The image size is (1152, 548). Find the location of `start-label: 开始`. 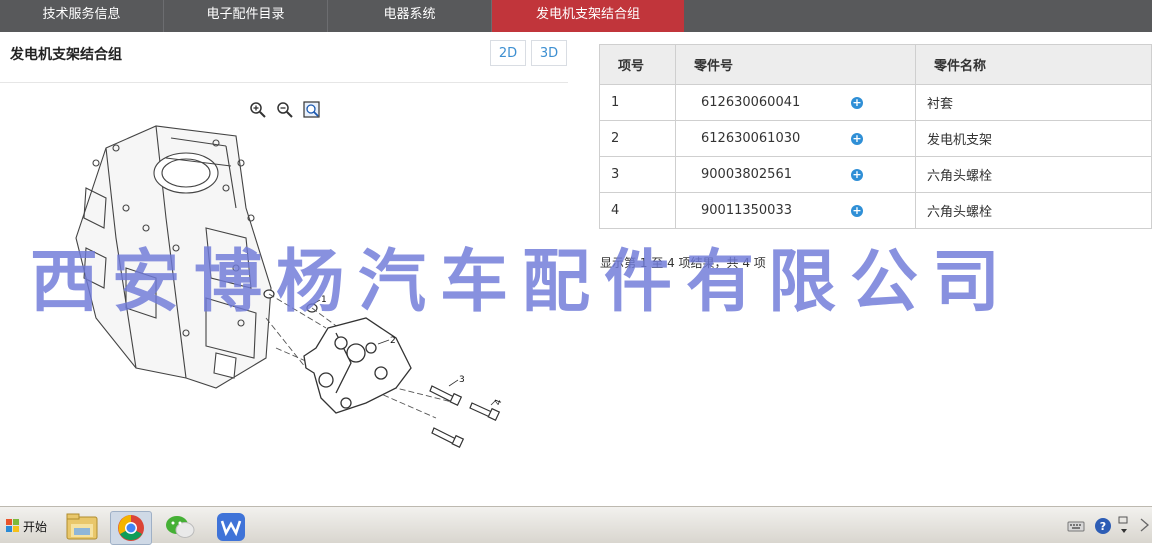

start-label: 开始 is located at coordinates (35, 526).